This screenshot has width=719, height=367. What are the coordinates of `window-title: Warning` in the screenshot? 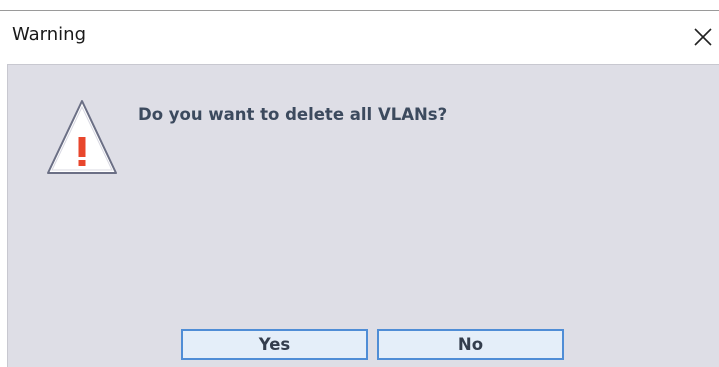 It's located at (49, 34).